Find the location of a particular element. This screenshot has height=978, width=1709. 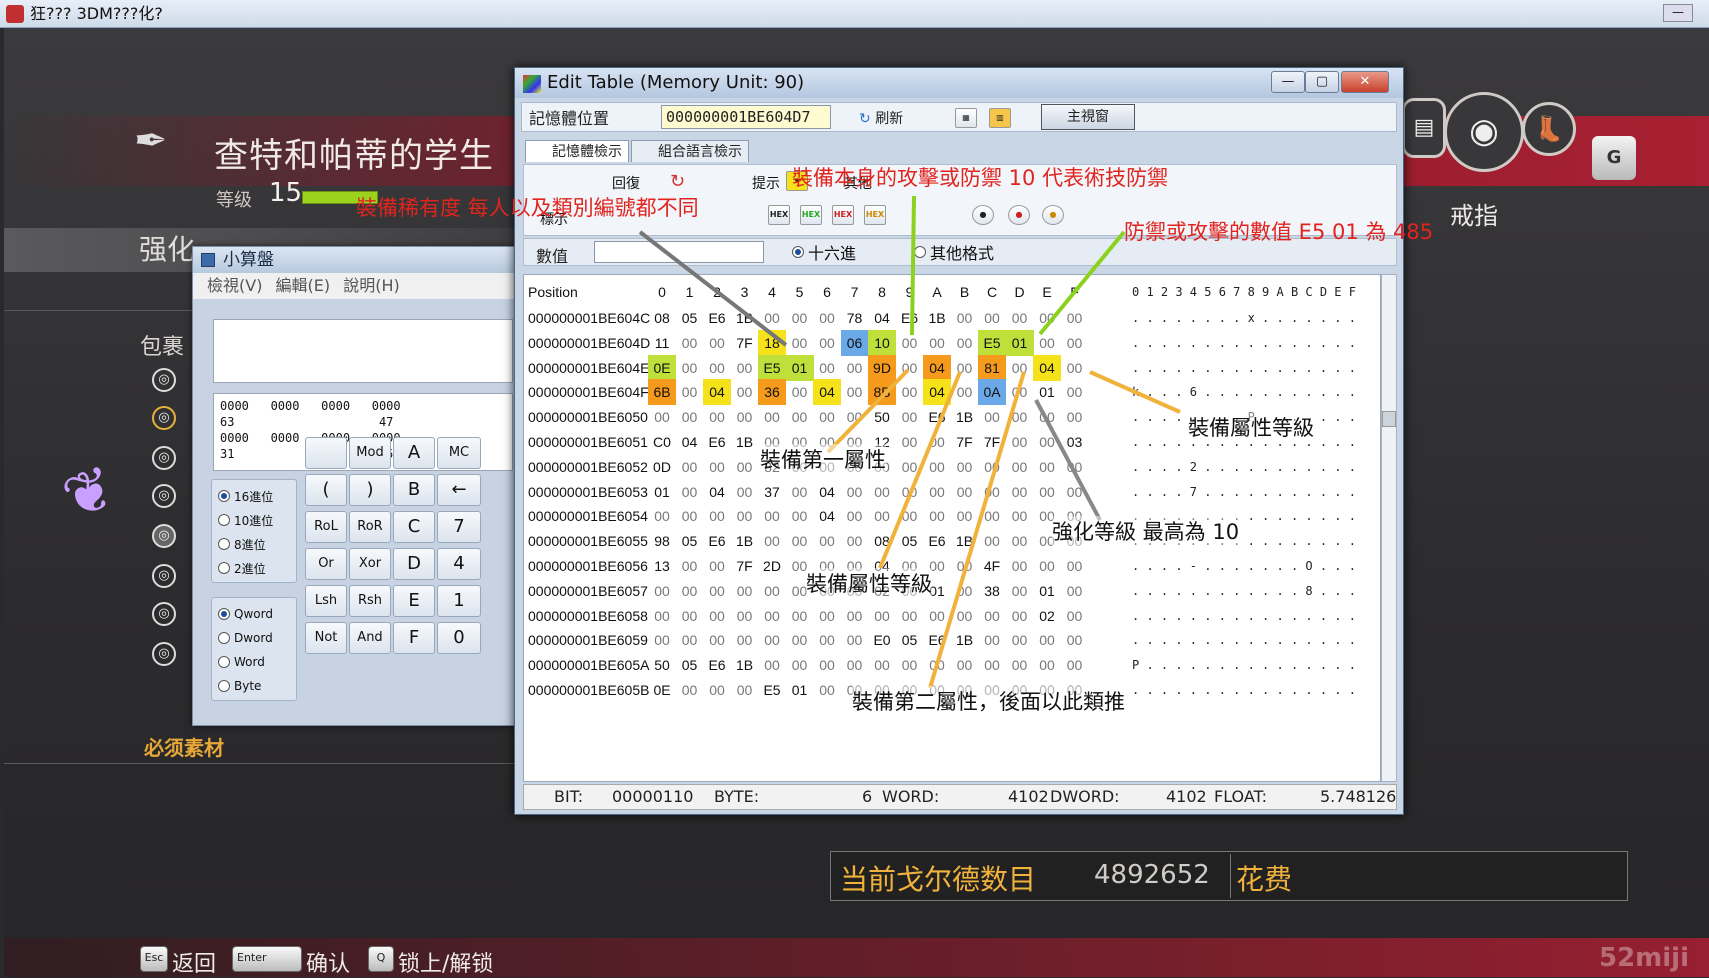

calc-key: Xor is located at coordinates (370, 564).